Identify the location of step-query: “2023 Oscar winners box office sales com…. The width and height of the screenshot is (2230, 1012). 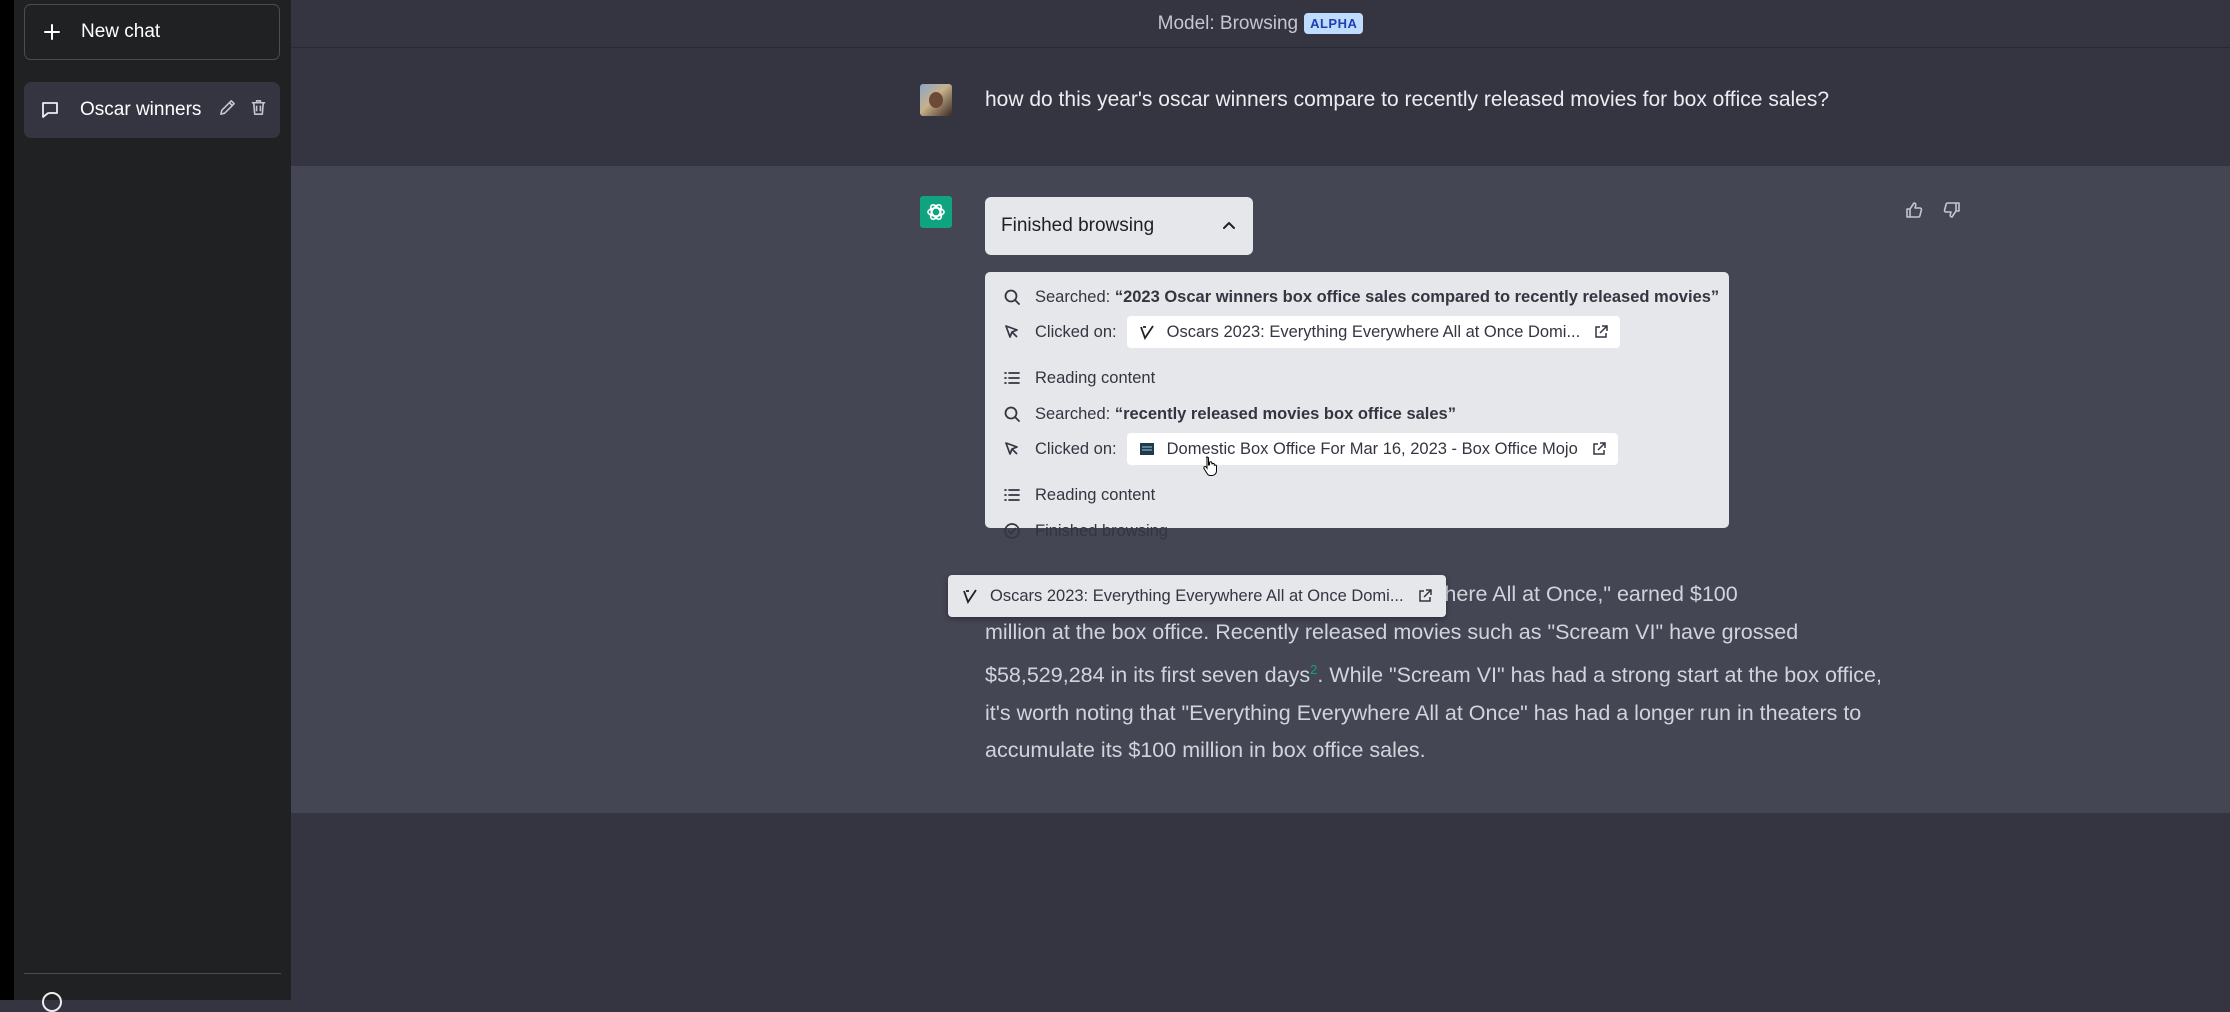
(1417, 296).